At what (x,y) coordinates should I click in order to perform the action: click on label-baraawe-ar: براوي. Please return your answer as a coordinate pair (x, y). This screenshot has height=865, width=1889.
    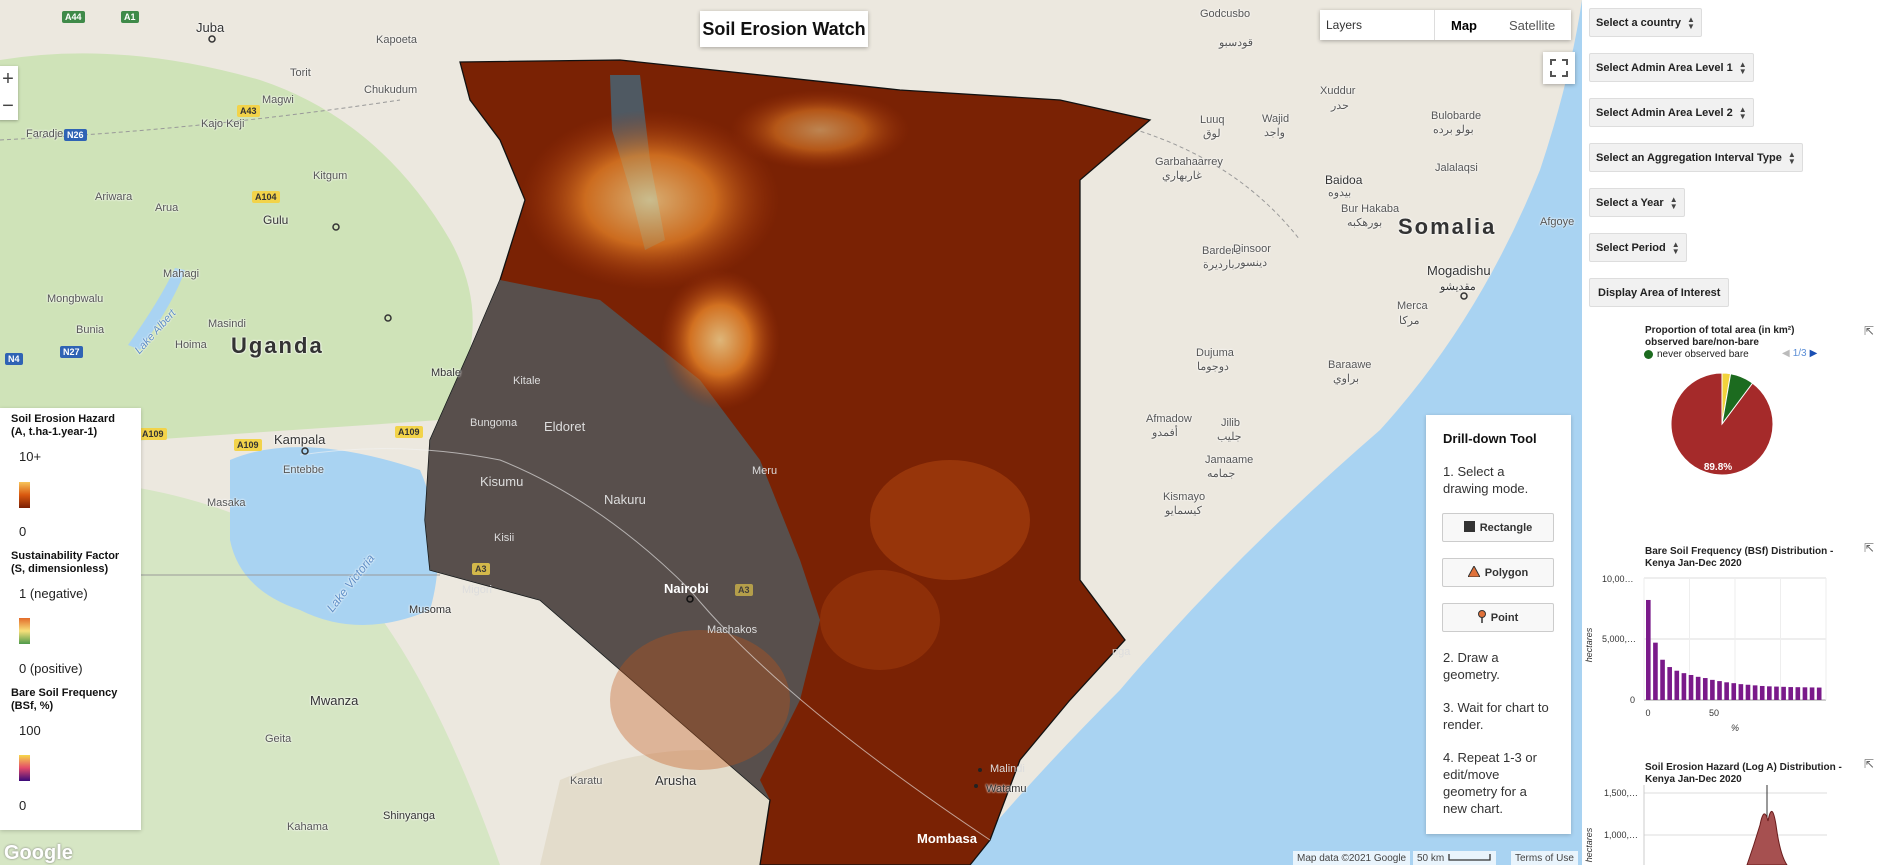
    Looking at the image, I should click on (1346, 379).